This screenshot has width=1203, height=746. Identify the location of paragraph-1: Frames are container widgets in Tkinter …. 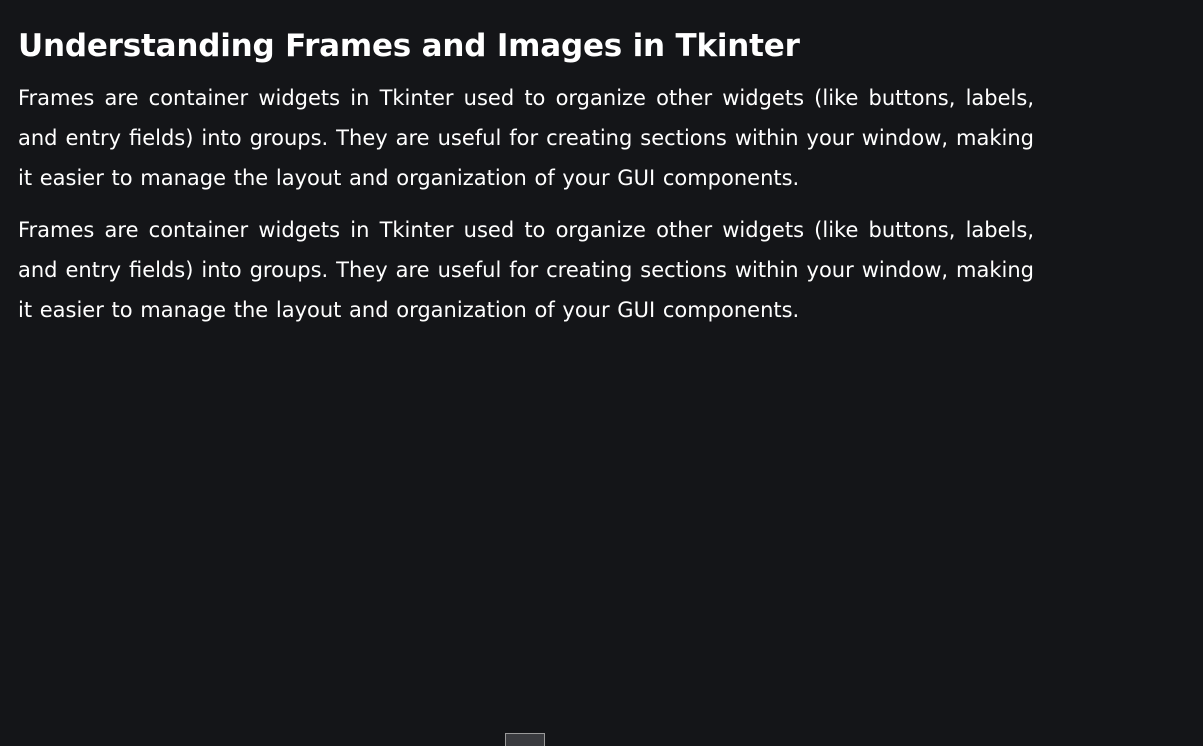
(526, 138).